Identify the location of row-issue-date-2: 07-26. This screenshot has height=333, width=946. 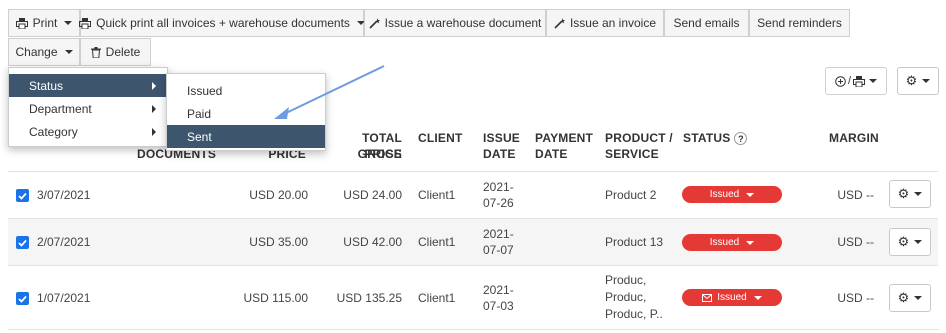
(498, 203).